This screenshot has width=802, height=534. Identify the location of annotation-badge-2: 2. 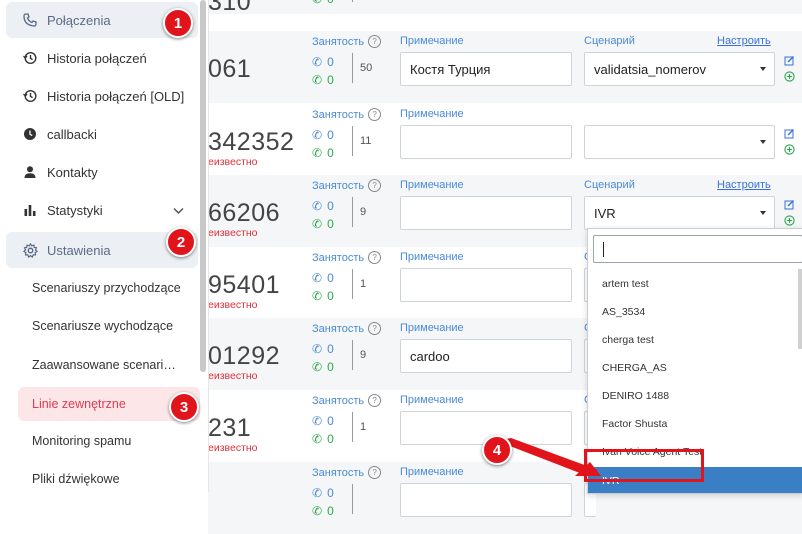
(181, 242).